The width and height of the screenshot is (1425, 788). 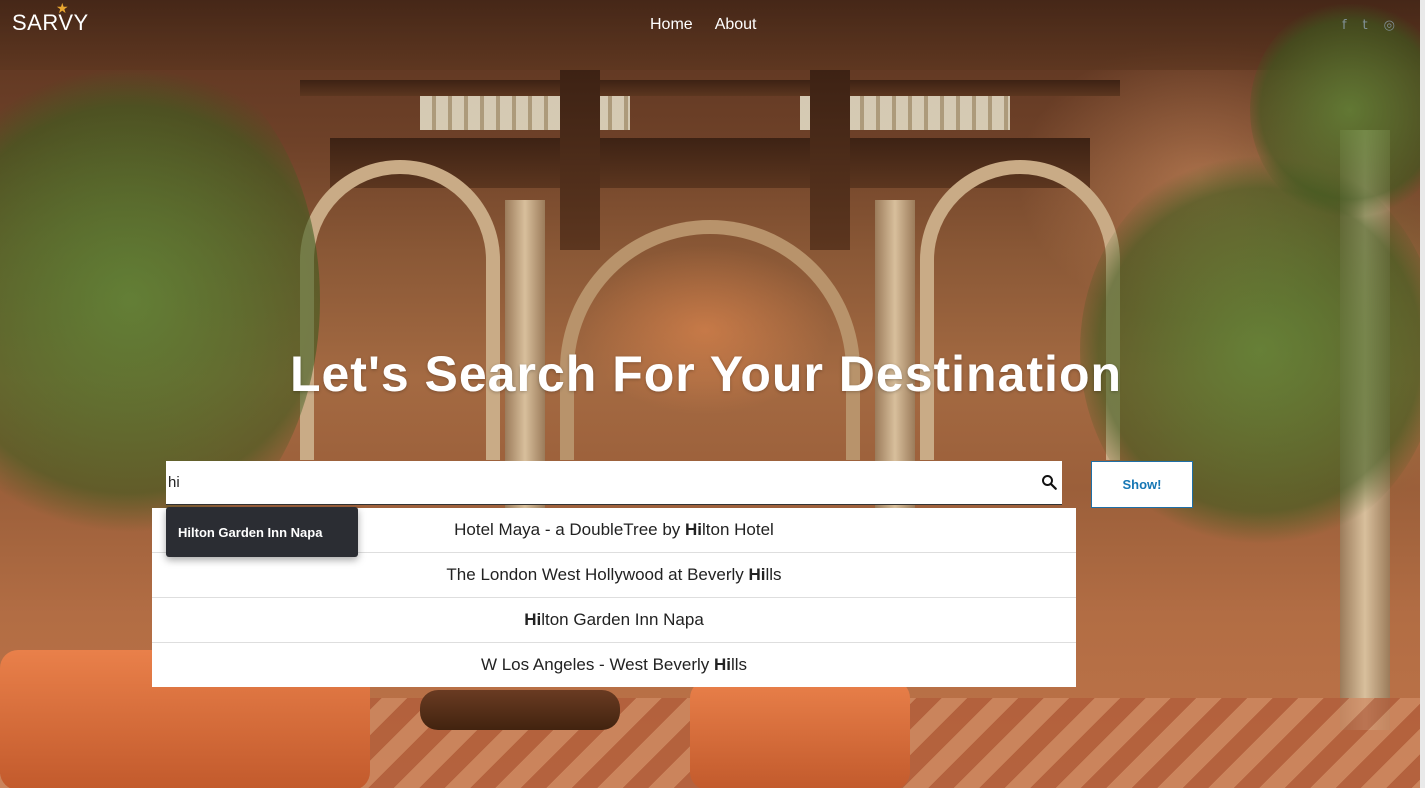 I want to click on armchair, so click(x=800, y=734).